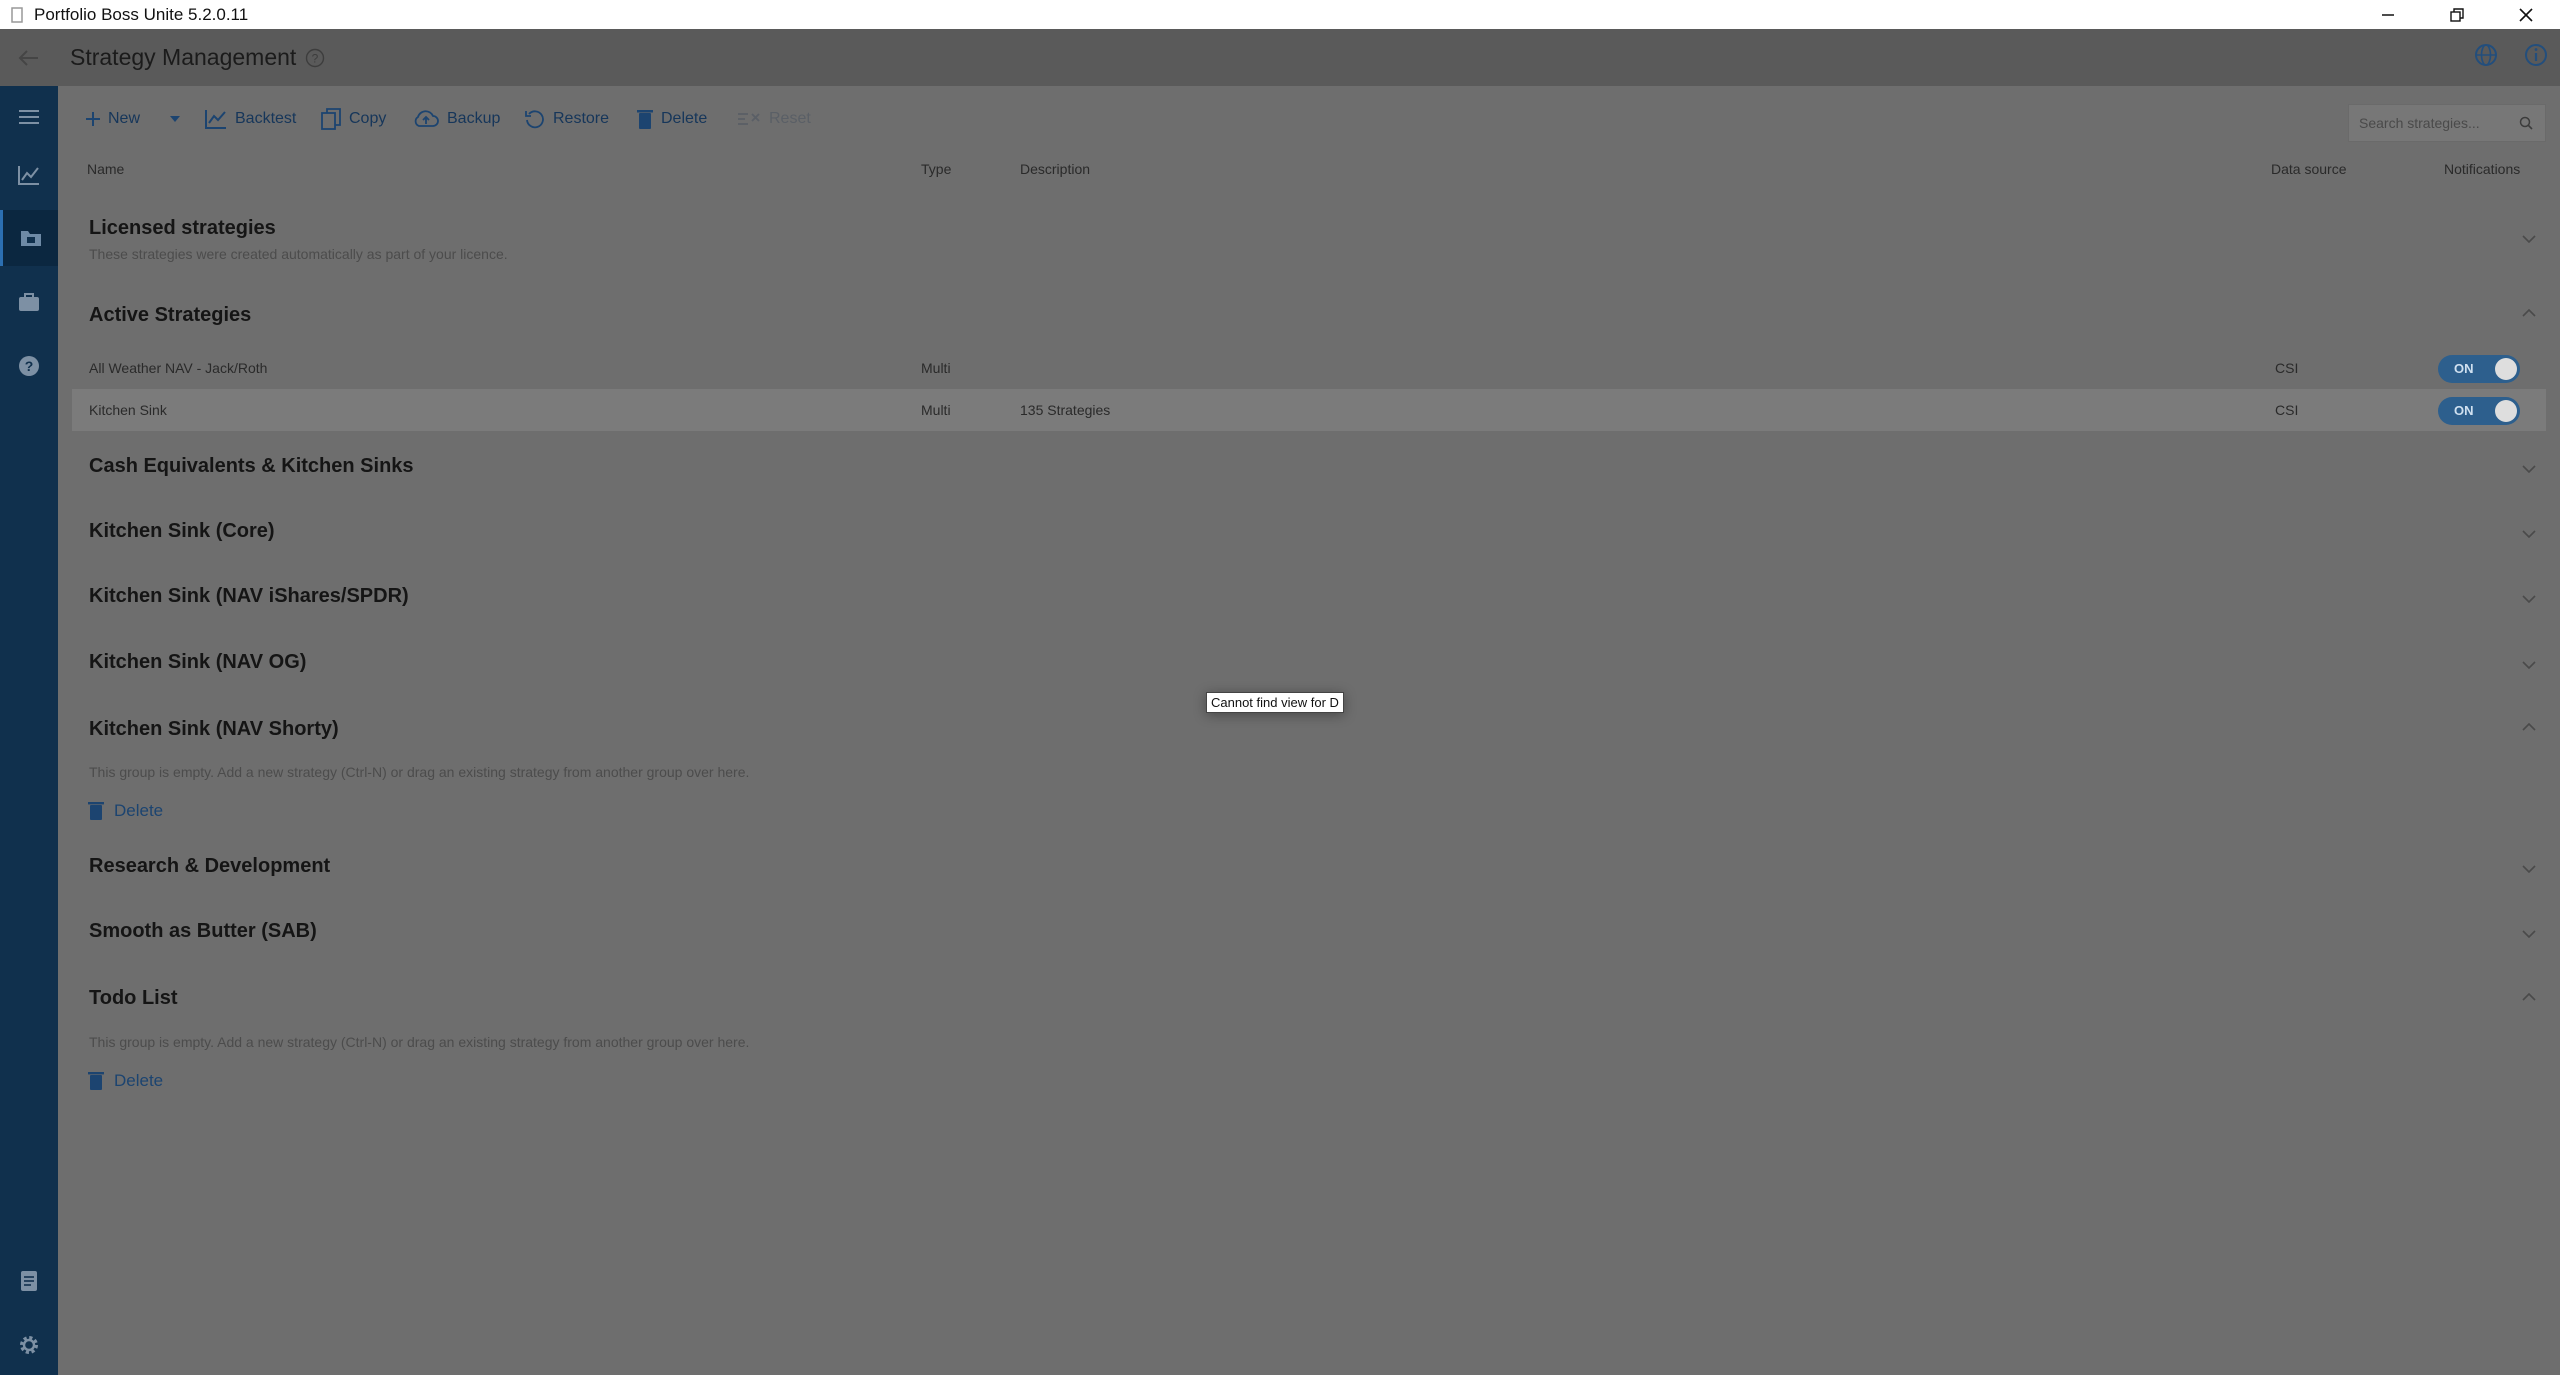 The width and height of the screenshot is (2560, 1375). I want to click on chart-icon, so click(28, 175).